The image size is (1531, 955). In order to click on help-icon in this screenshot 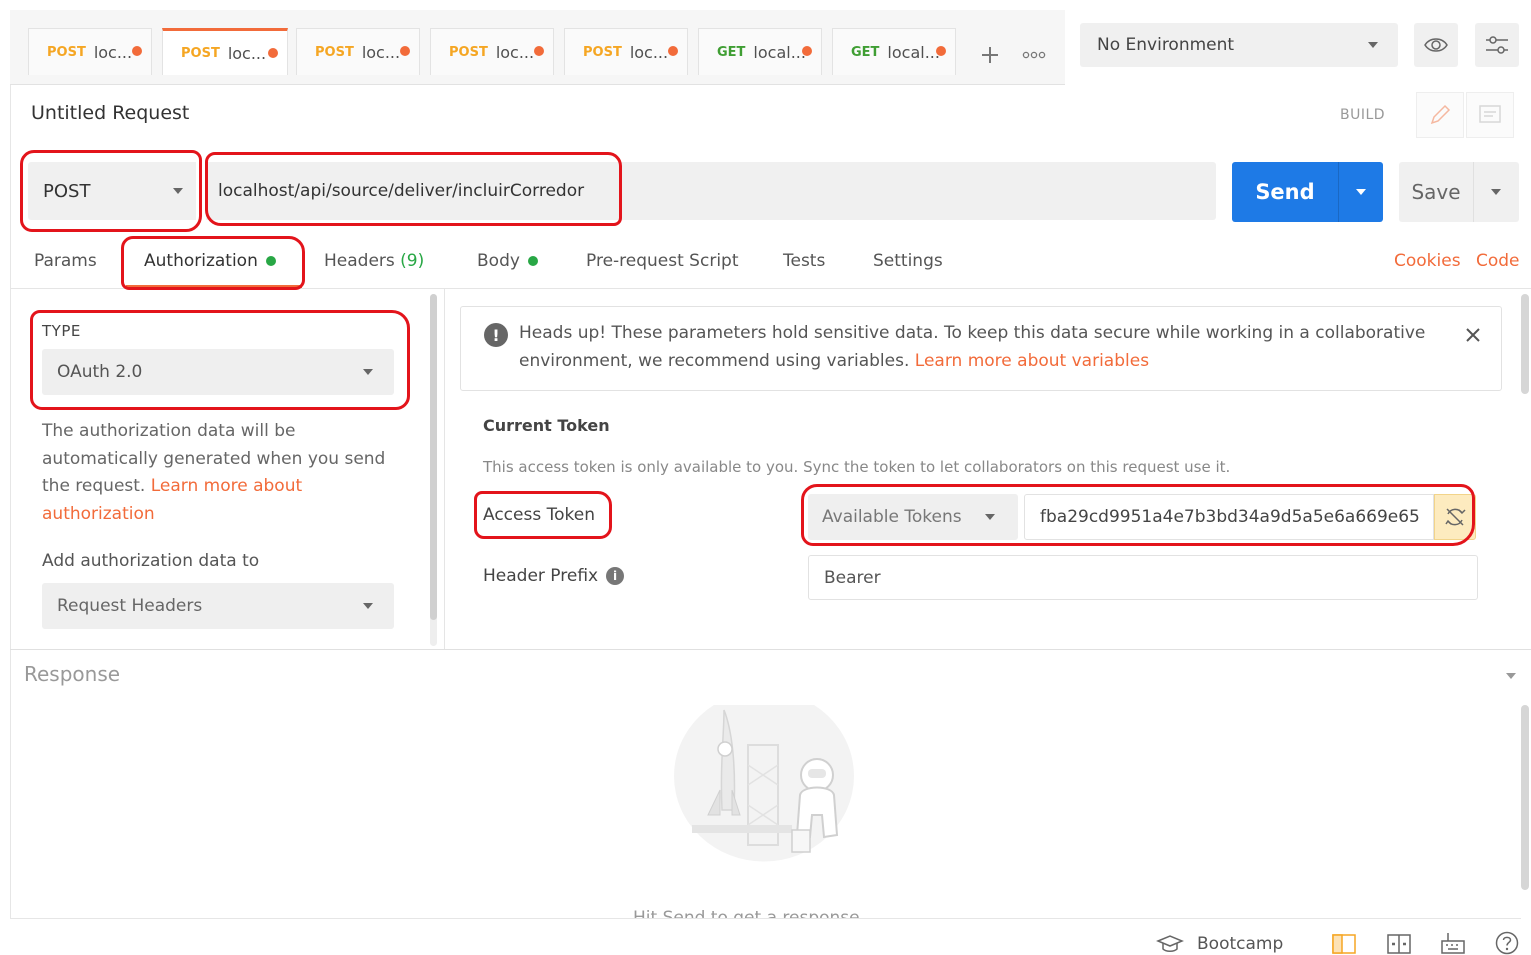, I will do `click(1507, 943)`.